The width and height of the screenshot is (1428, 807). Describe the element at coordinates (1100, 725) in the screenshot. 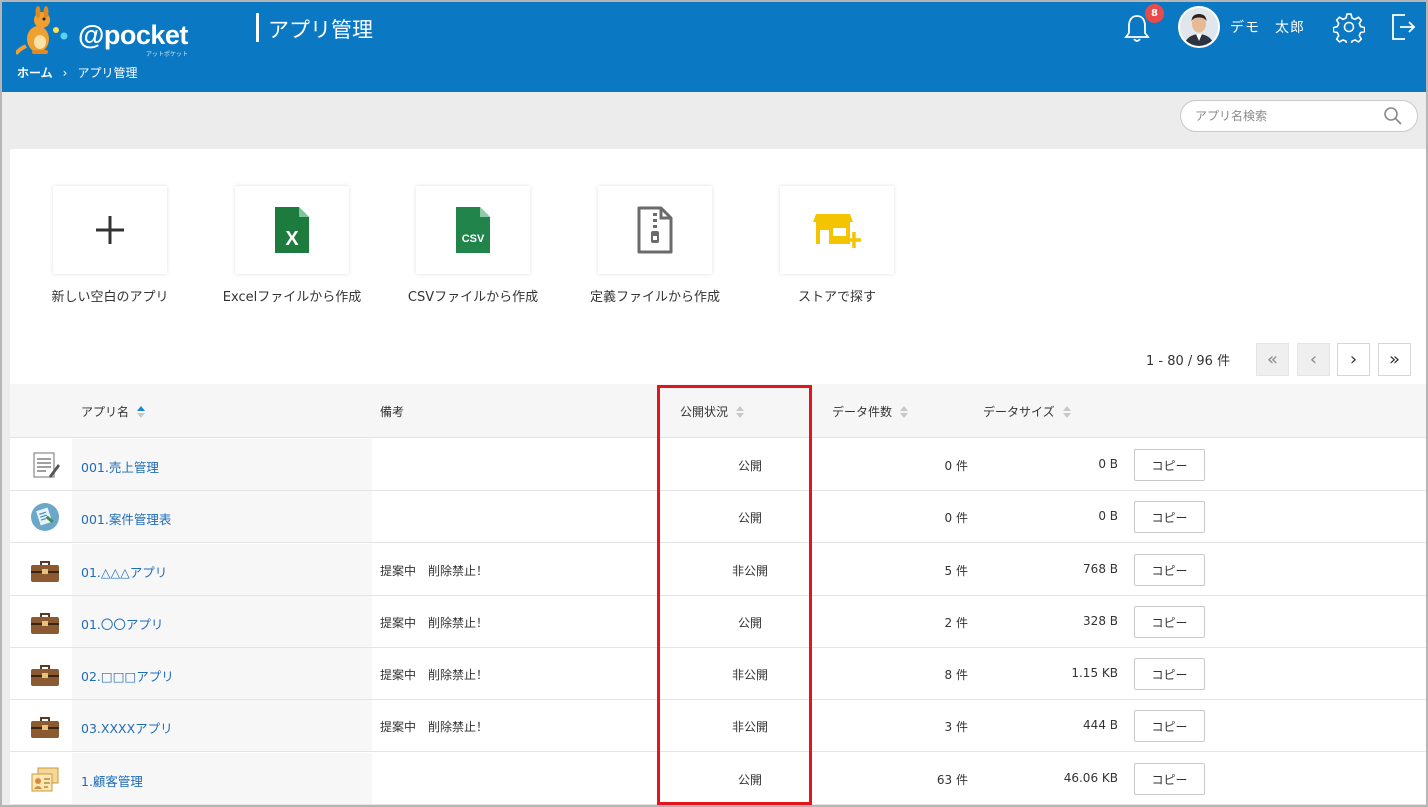

I see `app-data-size: 444 B` at that location.